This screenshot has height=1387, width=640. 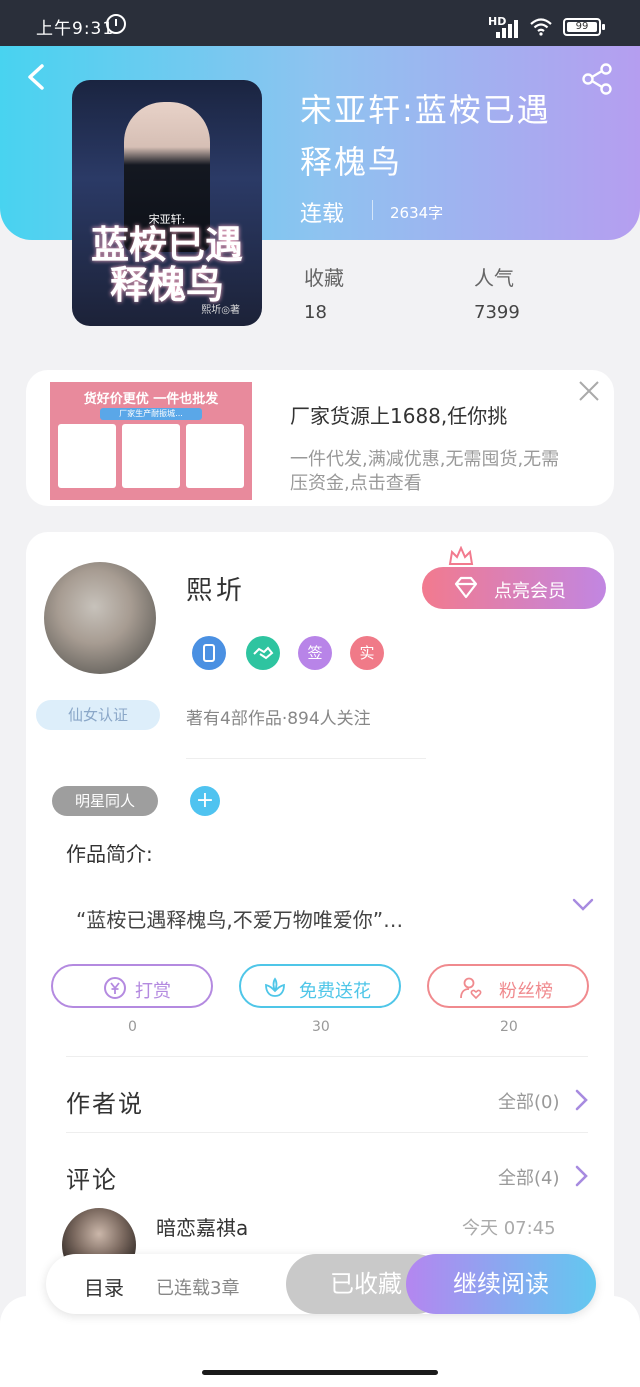 I want to click on diamond-icon, so click(x=466, y=587).